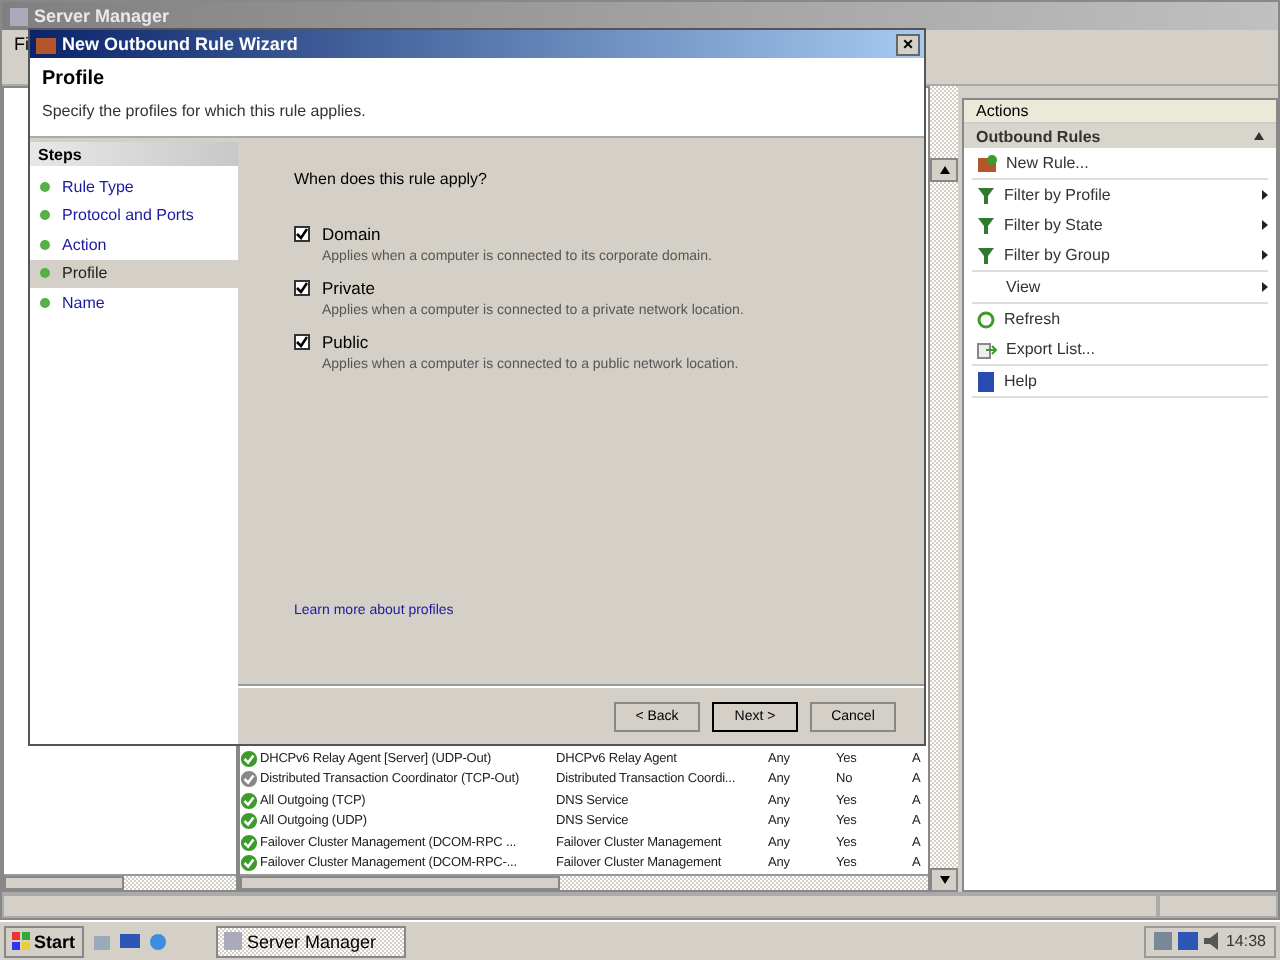  What do you see at coordinates (1120, 287) in the screenshot?
I see `pane-menu-entry: View` at bounding box center [1120, 287].